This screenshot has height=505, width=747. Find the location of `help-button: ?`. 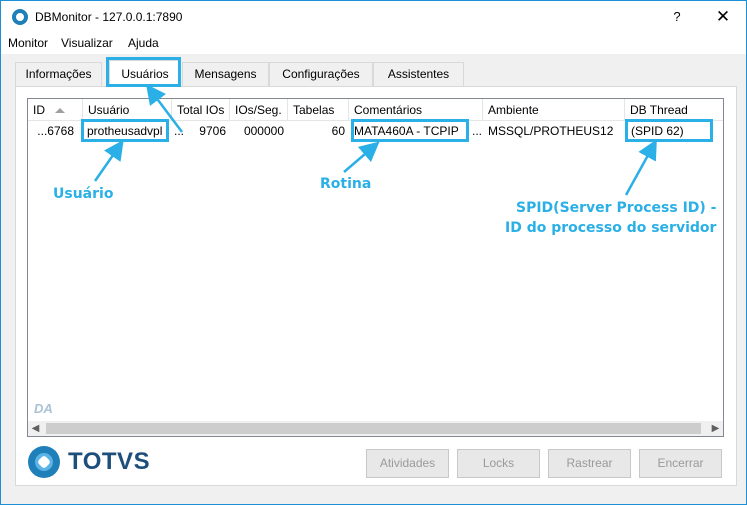

help-button: ? is located at coordinates (677, 16).